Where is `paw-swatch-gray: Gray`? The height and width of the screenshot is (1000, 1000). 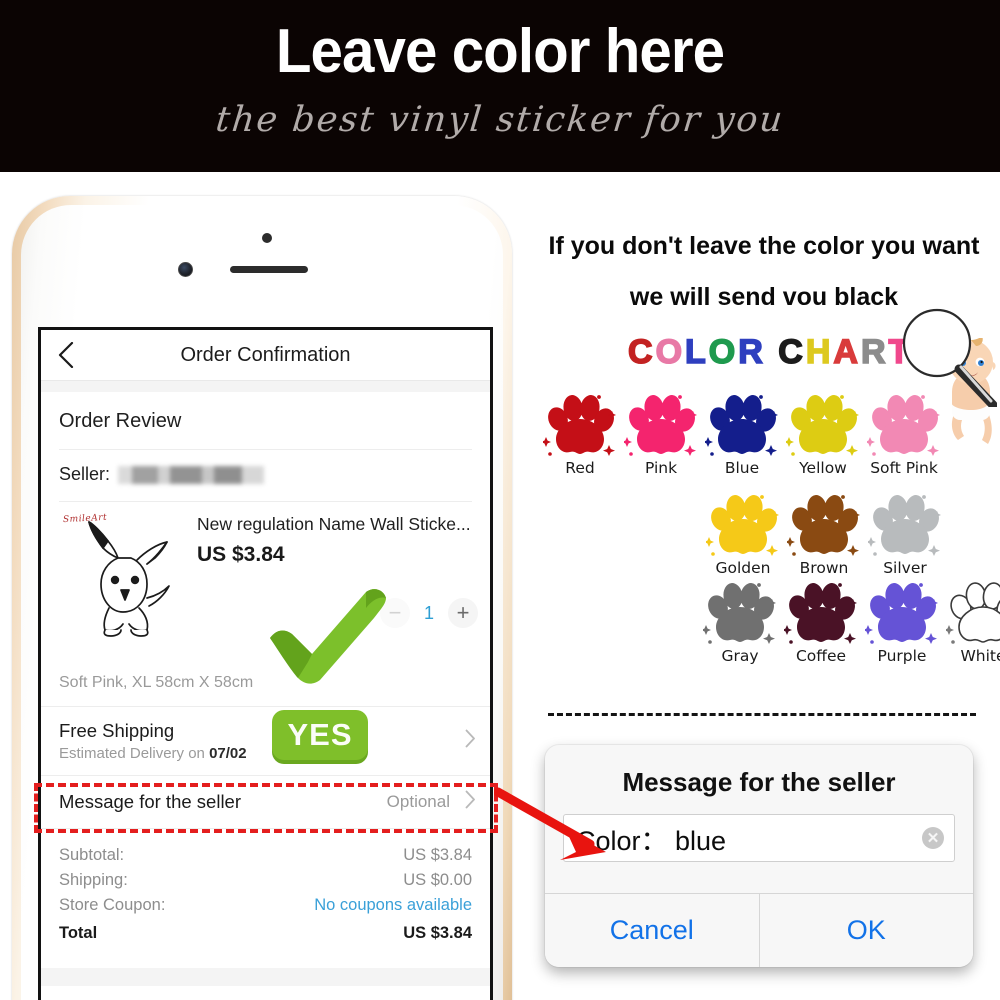 paw-swatch-gray: Gray is located at coordinates (740, 623).